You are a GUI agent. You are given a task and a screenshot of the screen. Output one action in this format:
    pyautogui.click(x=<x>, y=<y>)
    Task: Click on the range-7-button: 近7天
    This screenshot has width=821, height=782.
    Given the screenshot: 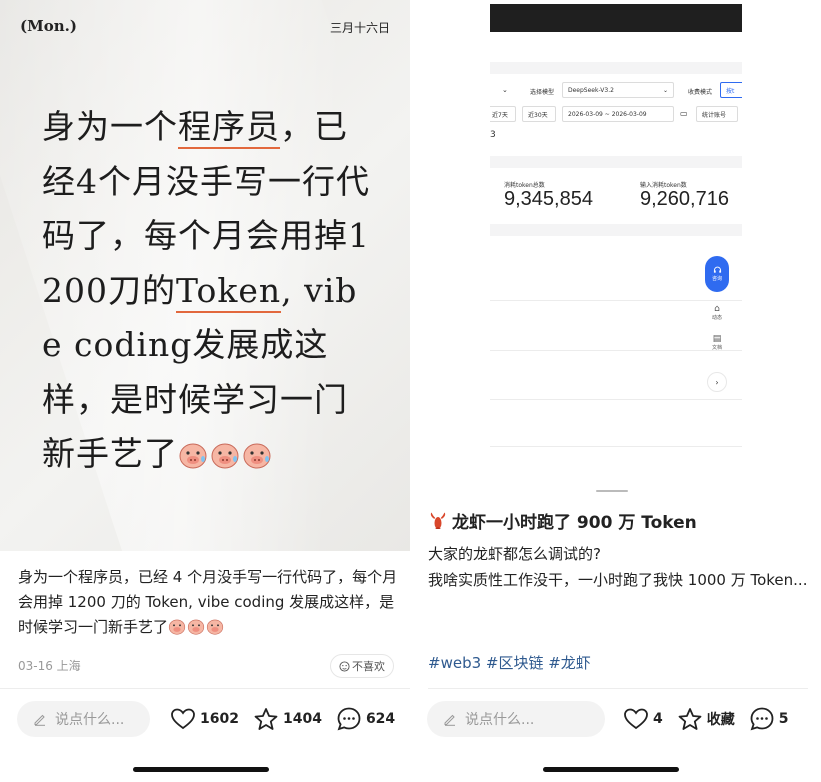 What is the action you would take?
    pyautogui.click(x=503, y=114)
    